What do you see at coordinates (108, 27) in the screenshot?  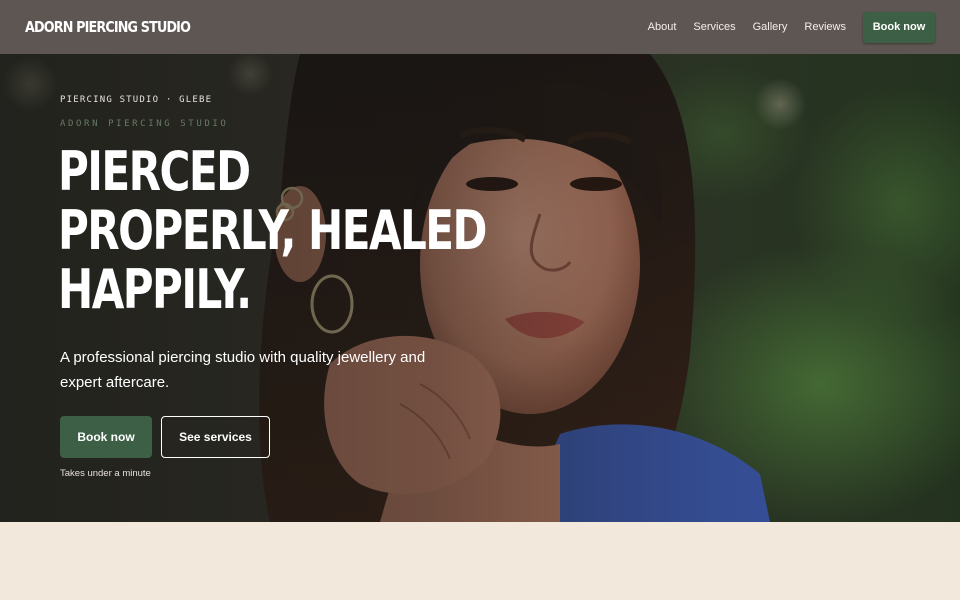 I see `brand-logo: ADORN PIERCING STUDIO` at bounding box center [108, 27].